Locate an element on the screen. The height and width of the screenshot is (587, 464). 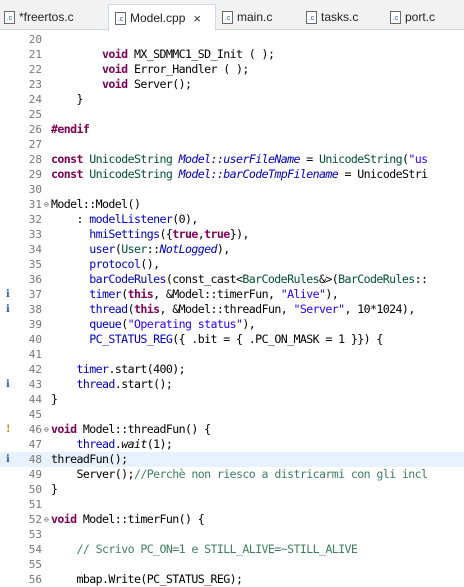
code-line: 34 user(User::NotLogged), is located at coordinates (232, 249).